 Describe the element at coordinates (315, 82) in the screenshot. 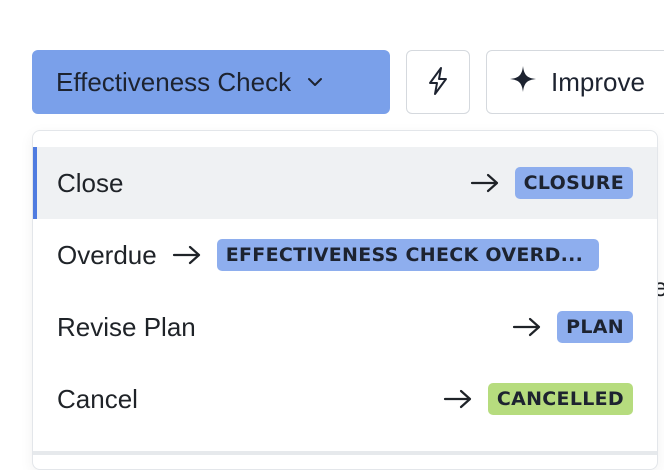

I see `chevron-down-icon` at that location.